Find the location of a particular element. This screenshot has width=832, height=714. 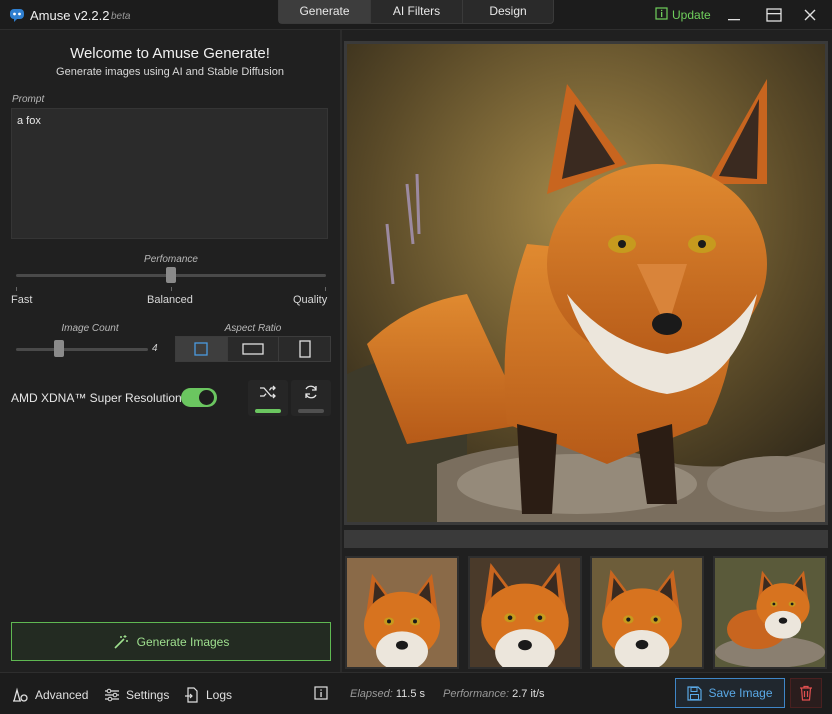

landscape-icon is located at coordinates (253, 349).